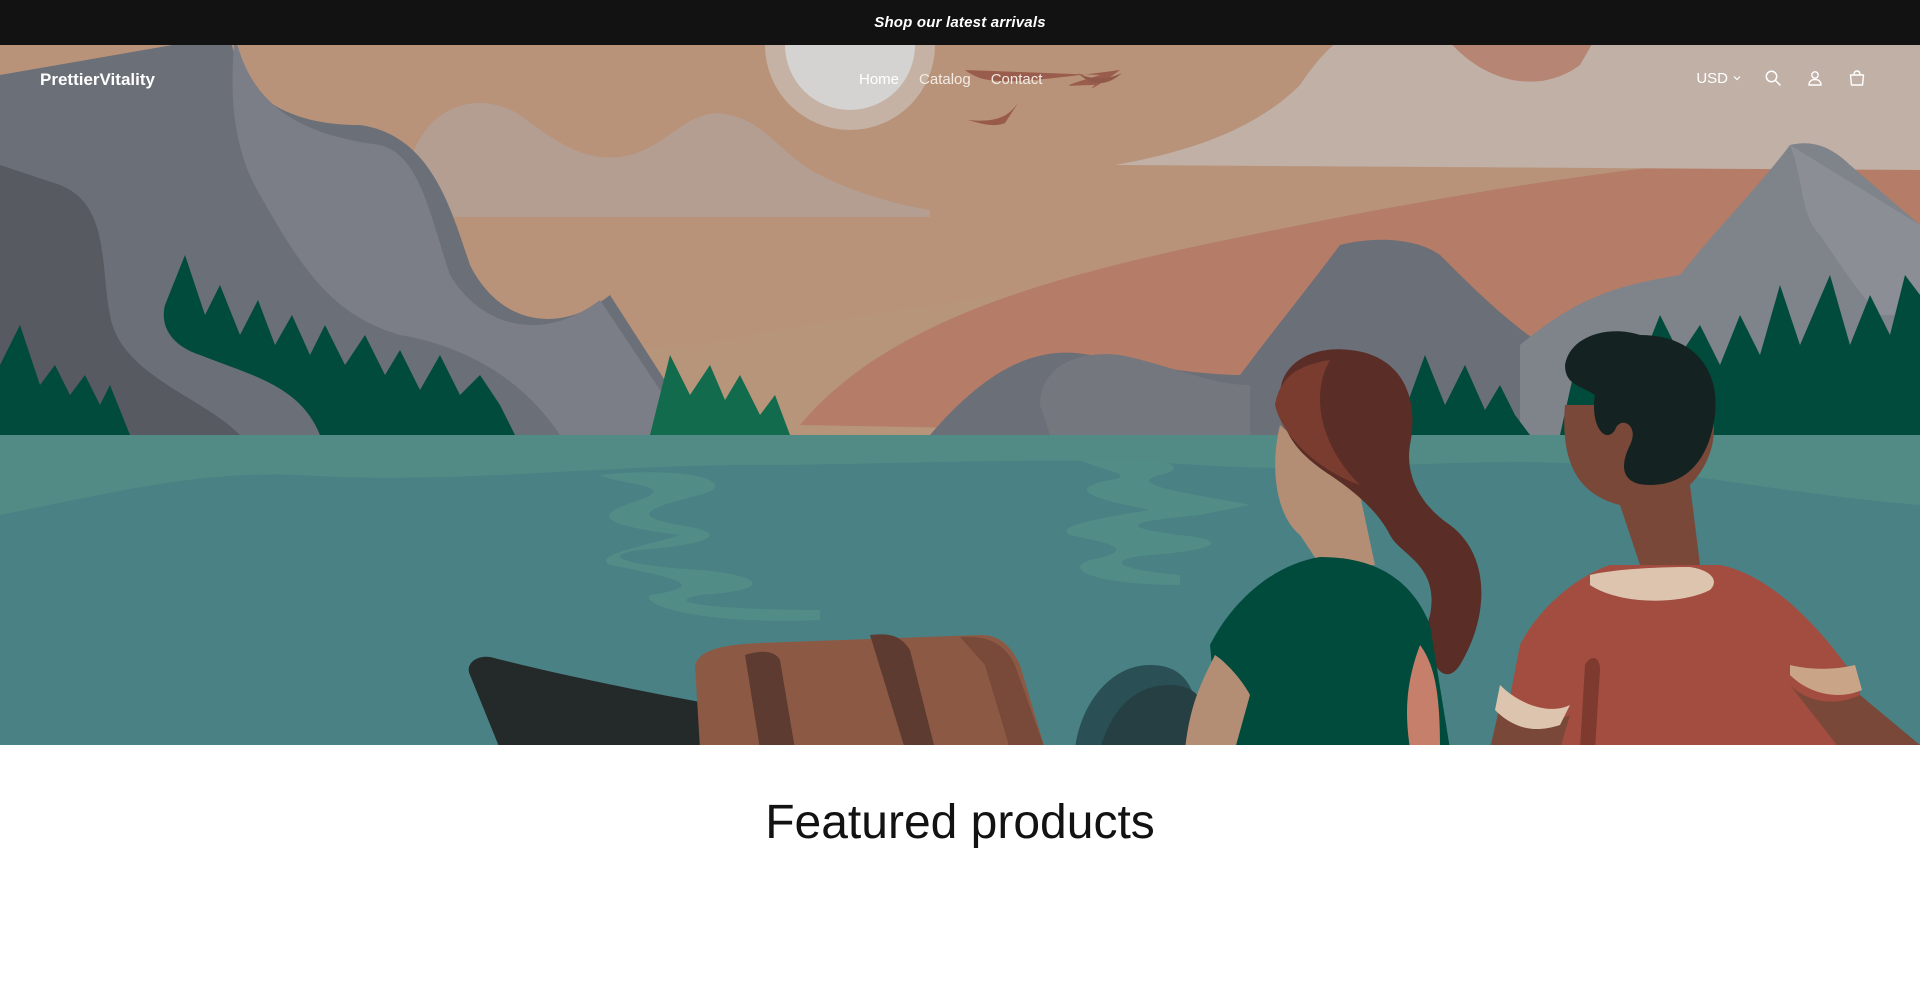  I want to click on announcement-bar: Shop our latest arrivals, so click(960, 22).